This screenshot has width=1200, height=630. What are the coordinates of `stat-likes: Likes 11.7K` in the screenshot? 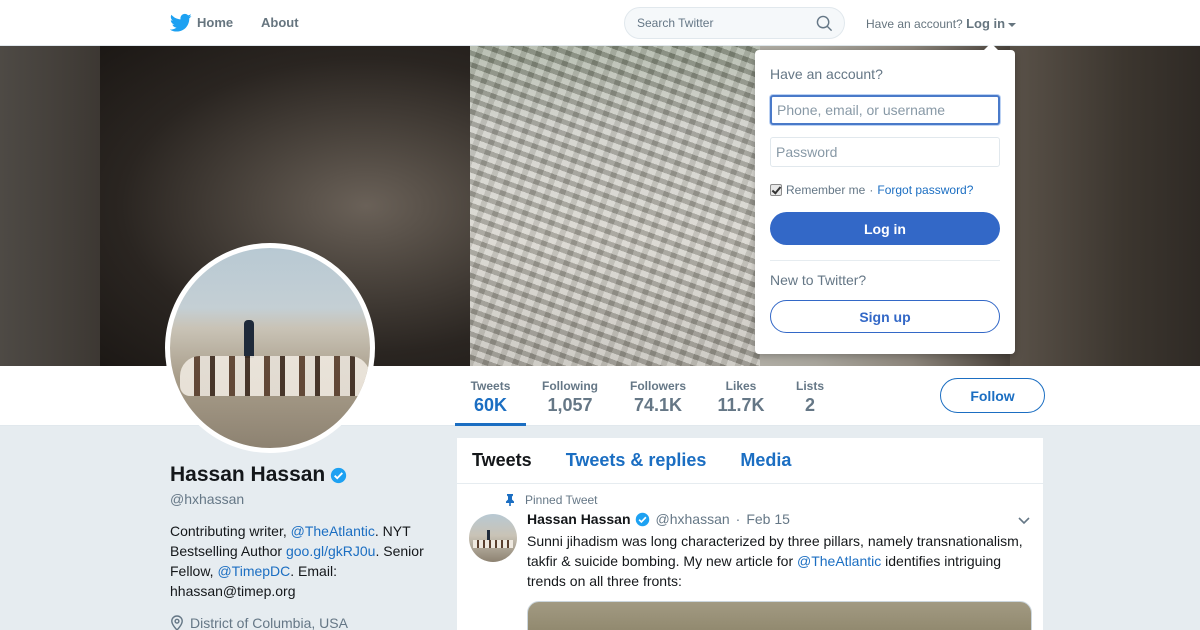 It's located at (741, 396).